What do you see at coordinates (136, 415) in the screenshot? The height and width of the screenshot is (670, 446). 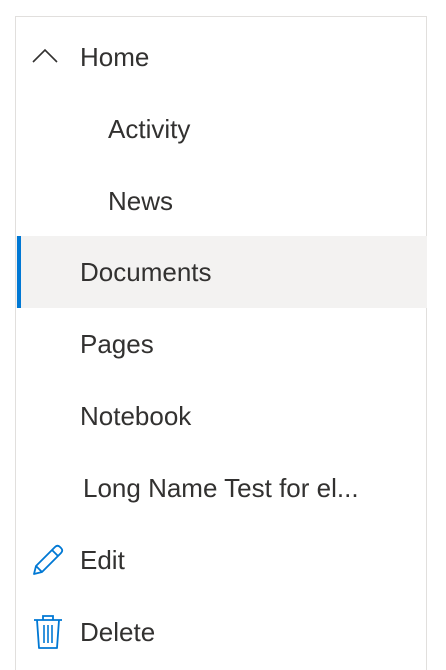 I see `nav-item-label: Notebook` at bounding box center [136, 415].